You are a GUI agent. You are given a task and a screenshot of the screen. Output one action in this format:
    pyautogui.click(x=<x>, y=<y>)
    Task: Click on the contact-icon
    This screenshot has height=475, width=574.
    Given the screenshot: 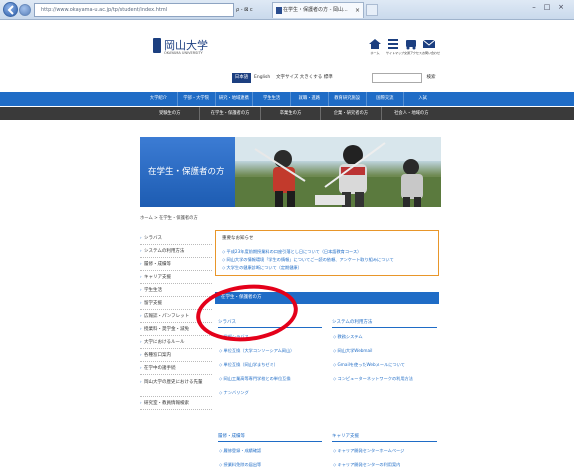 What is the action you would take?
    pyautogui.click(x=429, y=43)
    